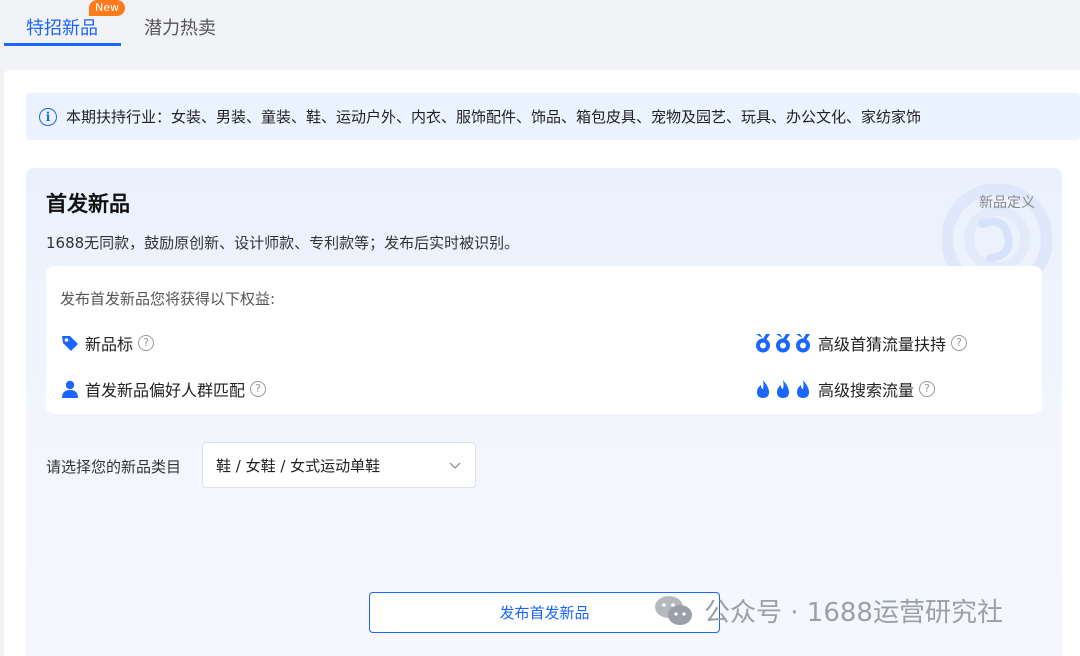 The width and height of the screenshot is (1080, 656). I want to click on watermark: 公众号 · 1688运营研究社, so click(828, 610).